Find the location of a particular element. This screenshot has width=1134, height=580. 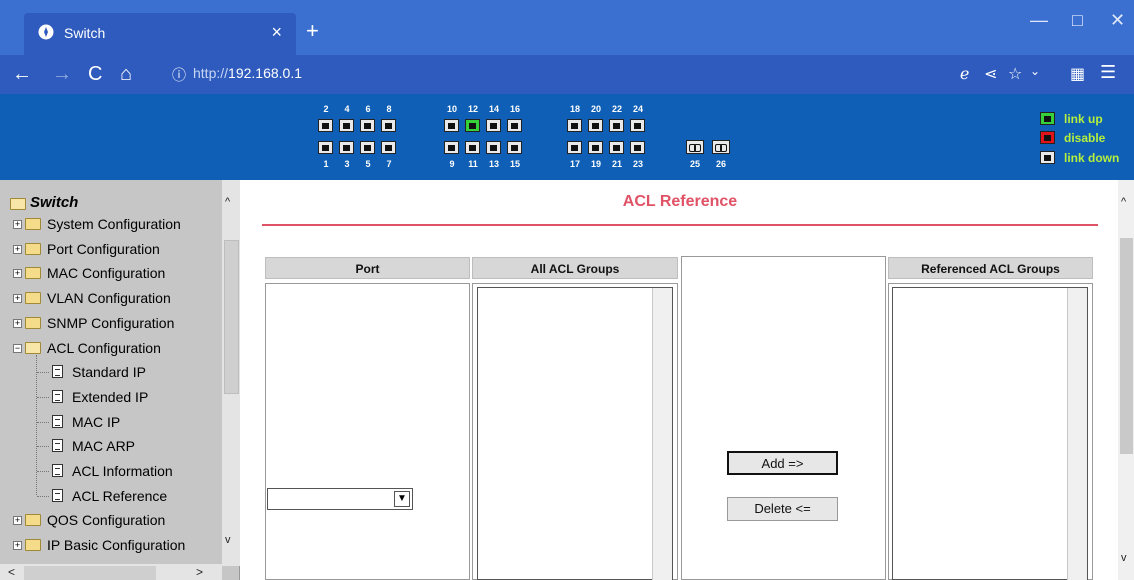

folder-open-icon is located at coordinates (33, 348).